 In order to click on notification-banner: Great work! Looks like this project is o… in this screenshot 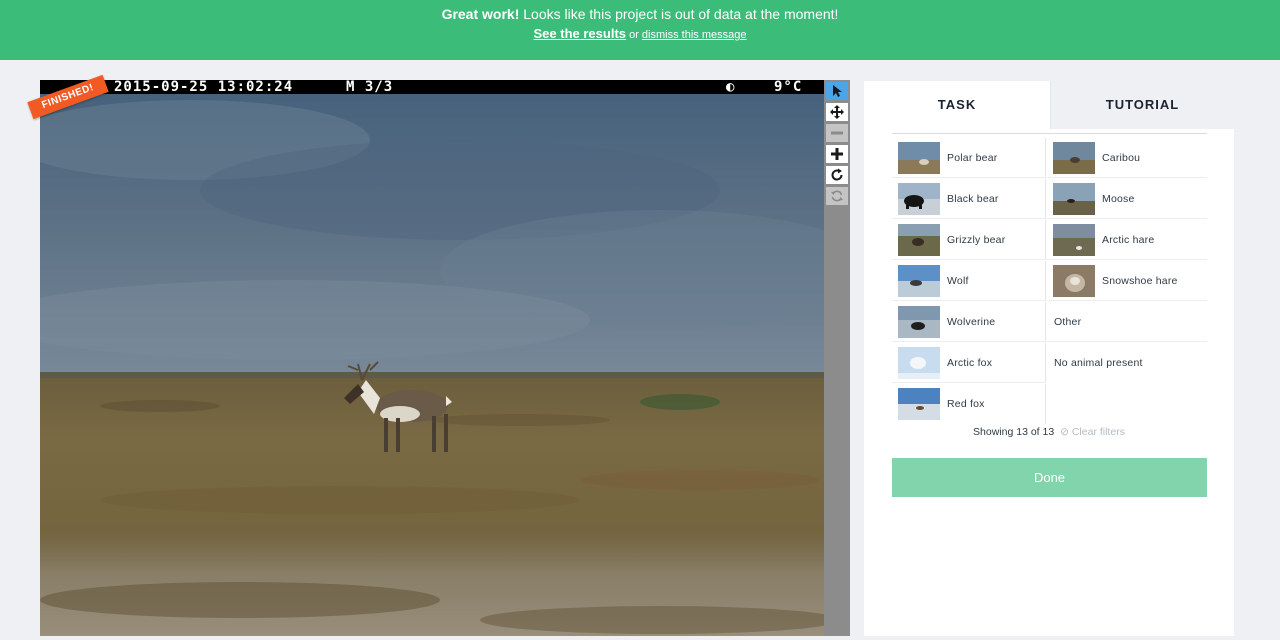, I will do `click(640, 30)`.